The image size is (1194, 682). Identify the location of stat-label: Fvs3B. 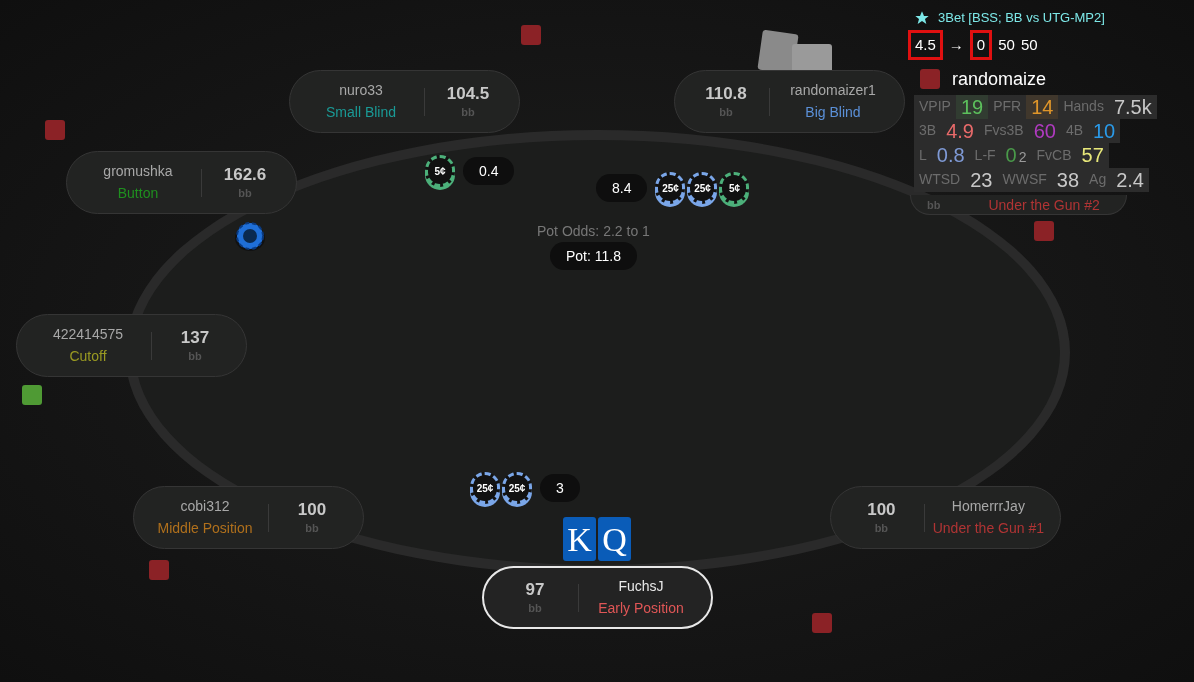
(1003, 130).